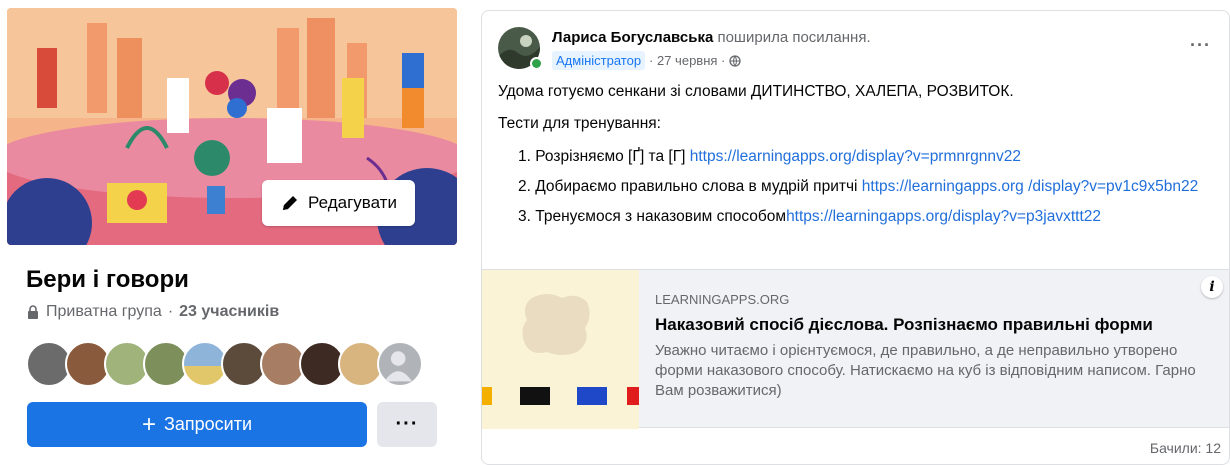 The height and width of the screenshot is (465, 1230). Describe the element at coordinates (290, 203) in the screenshot. I see `pencil-icon` at that location.